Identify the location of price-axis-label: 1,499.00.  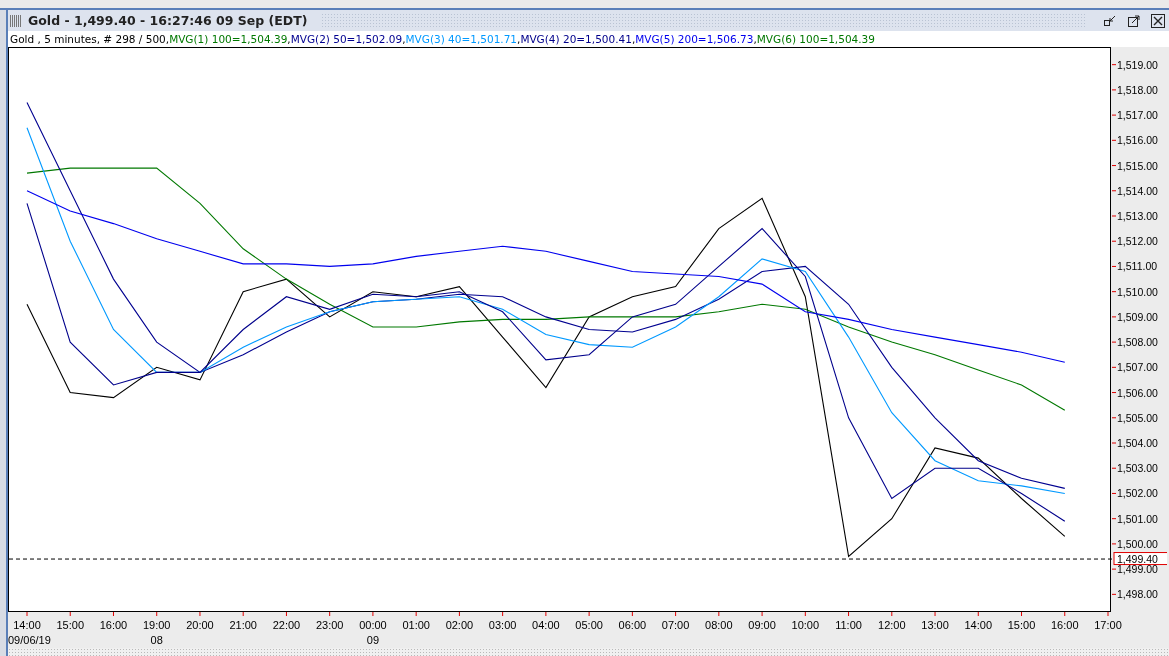
(1137, 569).